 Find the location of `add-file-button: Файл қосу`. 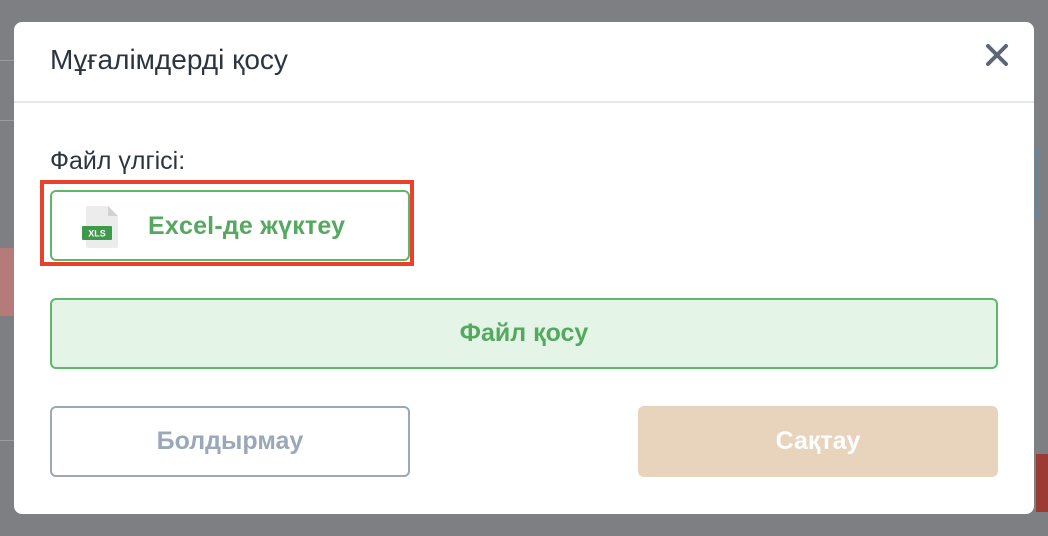

add-file-button: Файл қосу is located at coordinates (524, 333).